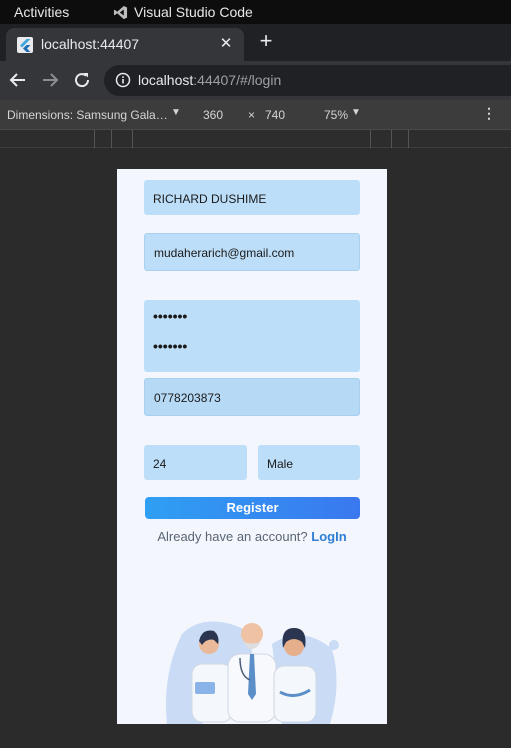 The image size is (511, 748). What do you see at coordinates (41, 12) in the screenshot?
I see `activities-button: Activities` at bounding box center [41, 12].